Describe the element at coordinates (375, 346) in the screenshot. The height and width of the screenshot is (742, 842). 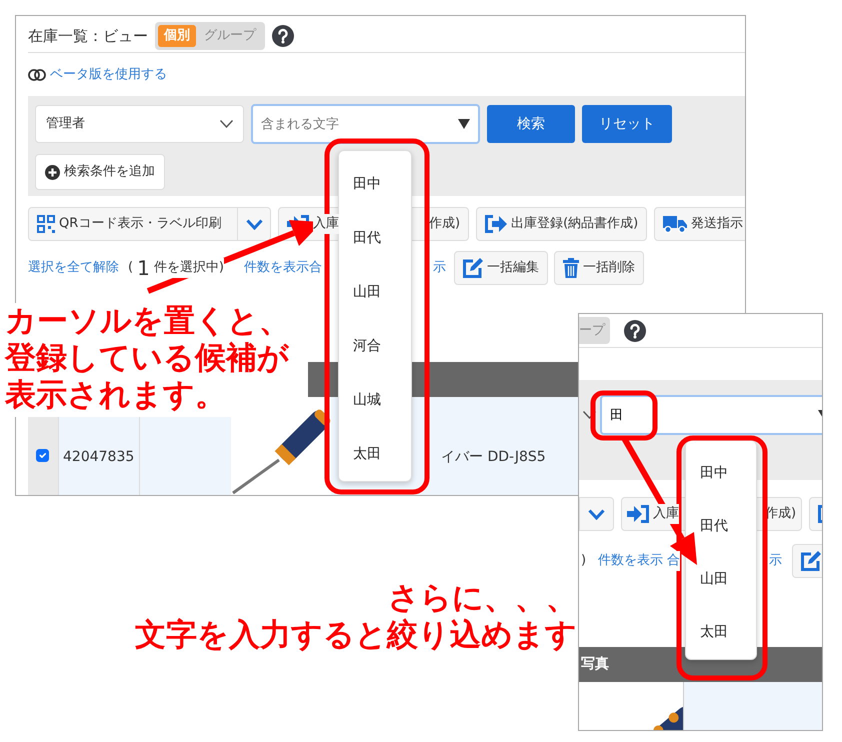
I see `suggestion-item: 河合` at that location.